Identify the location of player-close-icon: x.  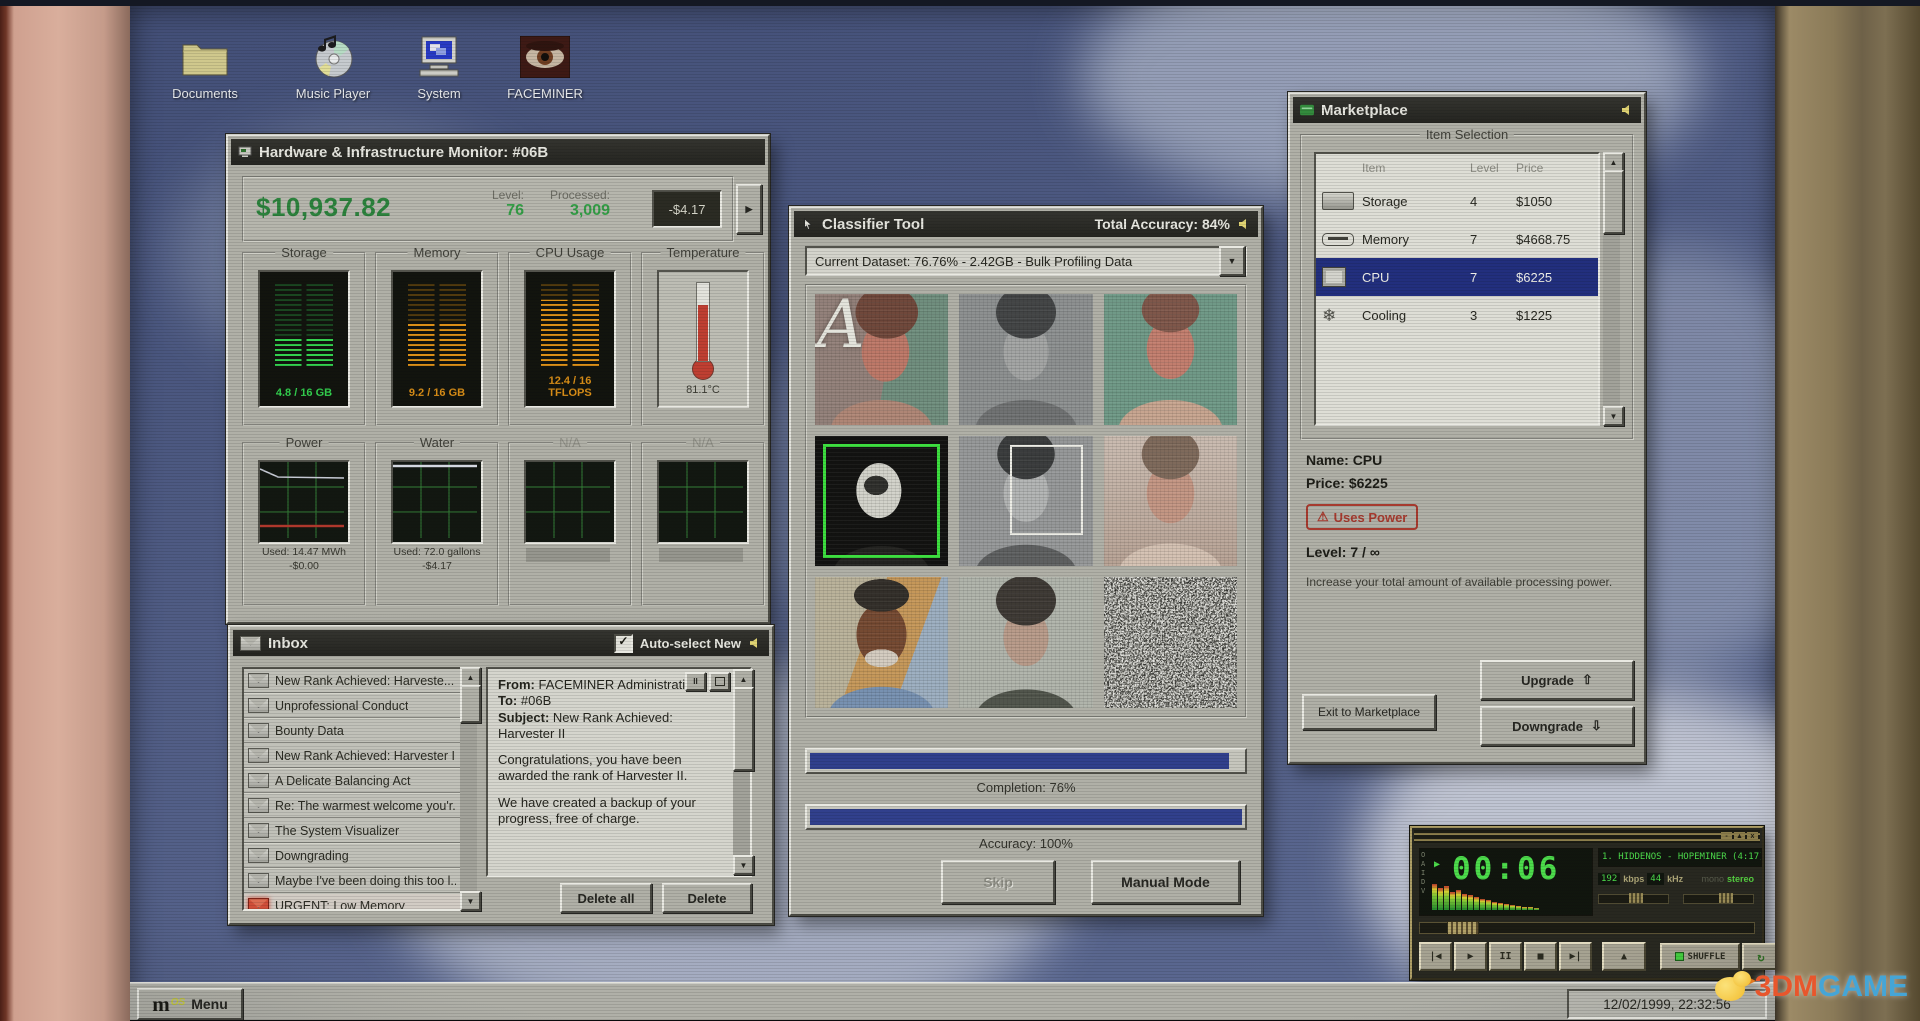
(1752, 836).